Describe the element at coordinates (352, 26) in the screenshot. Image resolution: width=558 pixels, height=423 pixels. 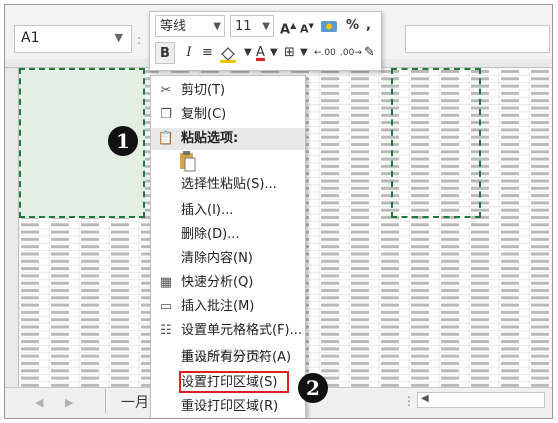
I see `percent-style-button: %` at that location.